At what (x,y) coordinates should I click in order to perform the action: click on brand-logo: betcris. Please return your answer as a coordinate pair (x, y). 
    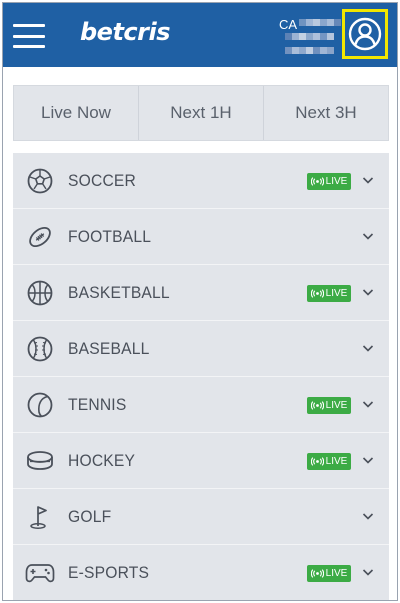
    Looking at the image, I should click on (125, 32).